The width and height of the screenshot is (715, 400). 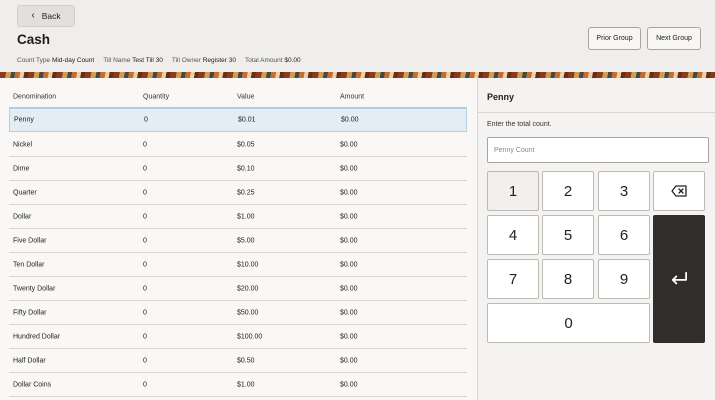 What do you see at coordinates (248, 264) in the screenshot?
I see `value-cell: $10.00` at bounding box center [248, 264].